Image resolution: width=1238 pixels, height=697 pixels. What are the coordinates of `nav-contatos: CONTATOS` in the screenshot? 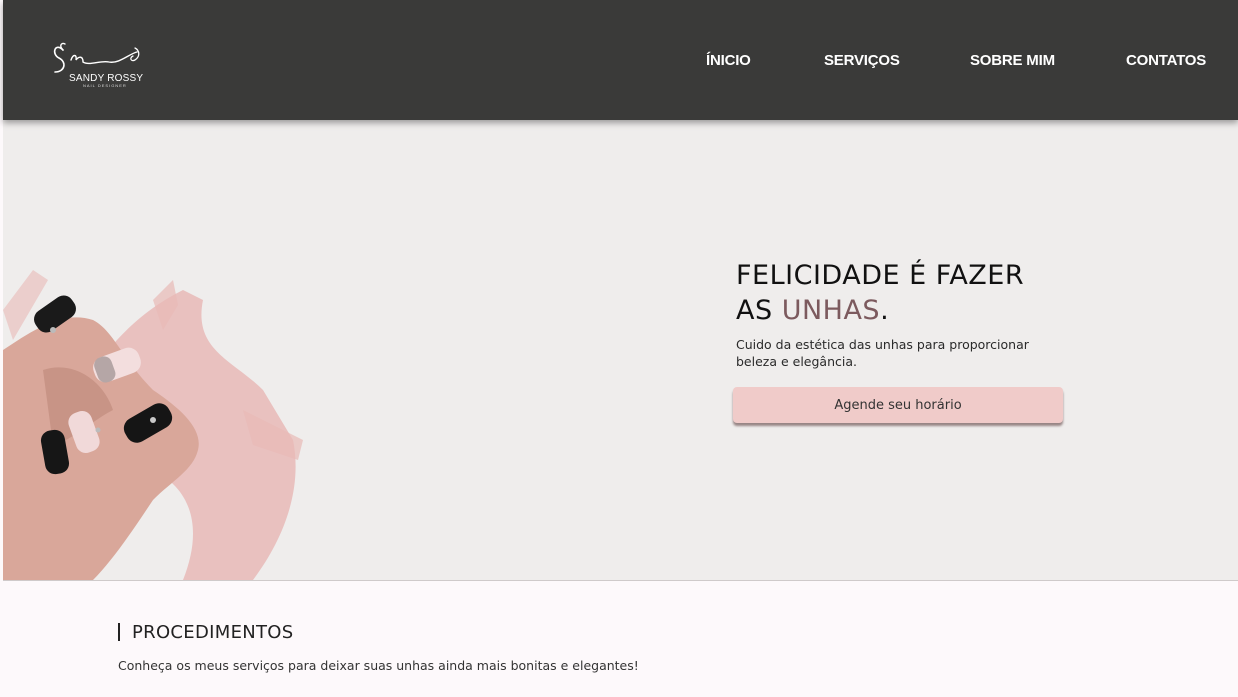 It's located at (1166, 60).